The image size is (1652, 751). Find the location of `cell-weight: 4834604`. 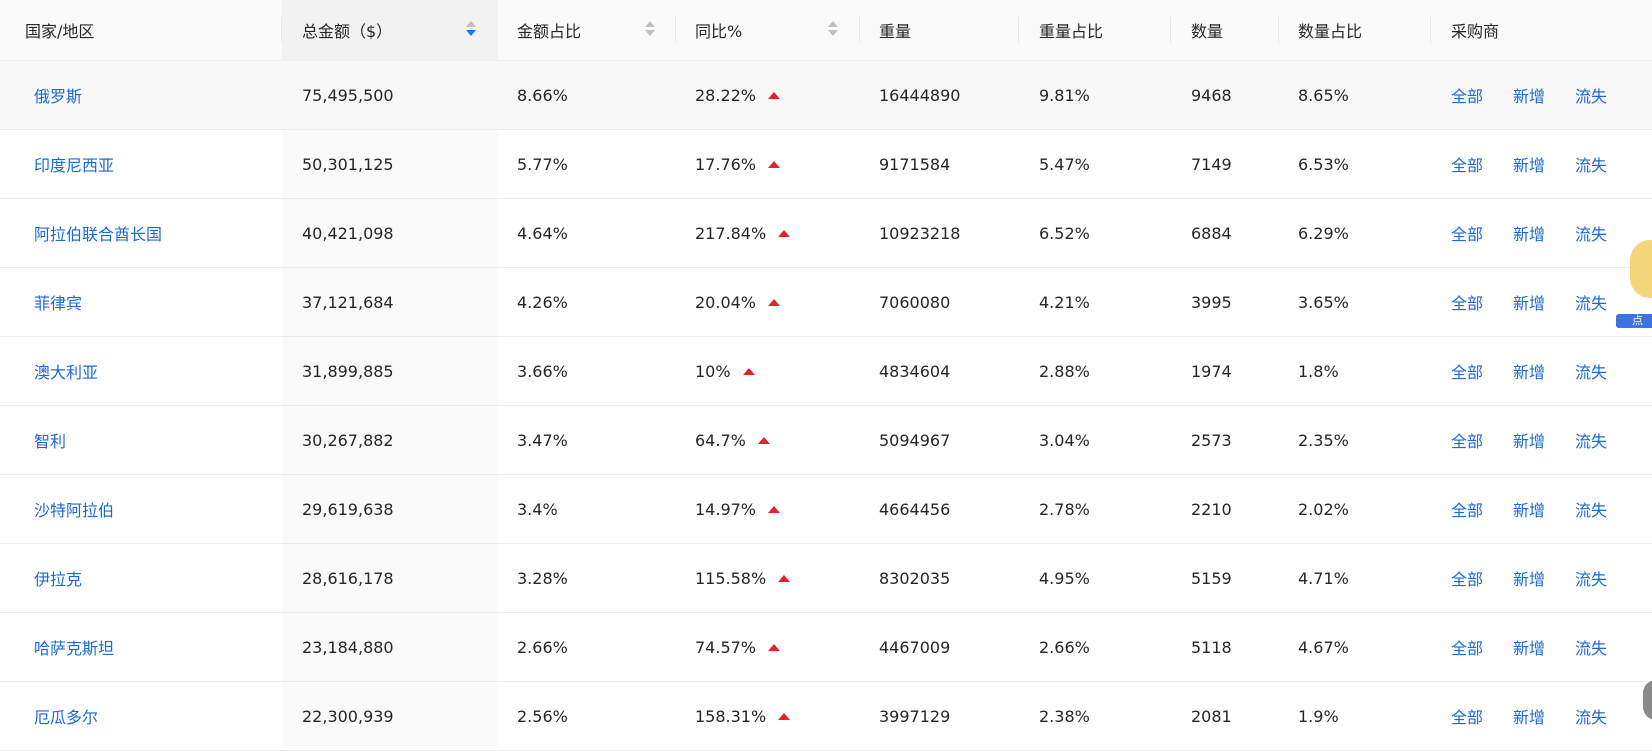

cell-weight: 4834604 is located at coordinates (915, 371).